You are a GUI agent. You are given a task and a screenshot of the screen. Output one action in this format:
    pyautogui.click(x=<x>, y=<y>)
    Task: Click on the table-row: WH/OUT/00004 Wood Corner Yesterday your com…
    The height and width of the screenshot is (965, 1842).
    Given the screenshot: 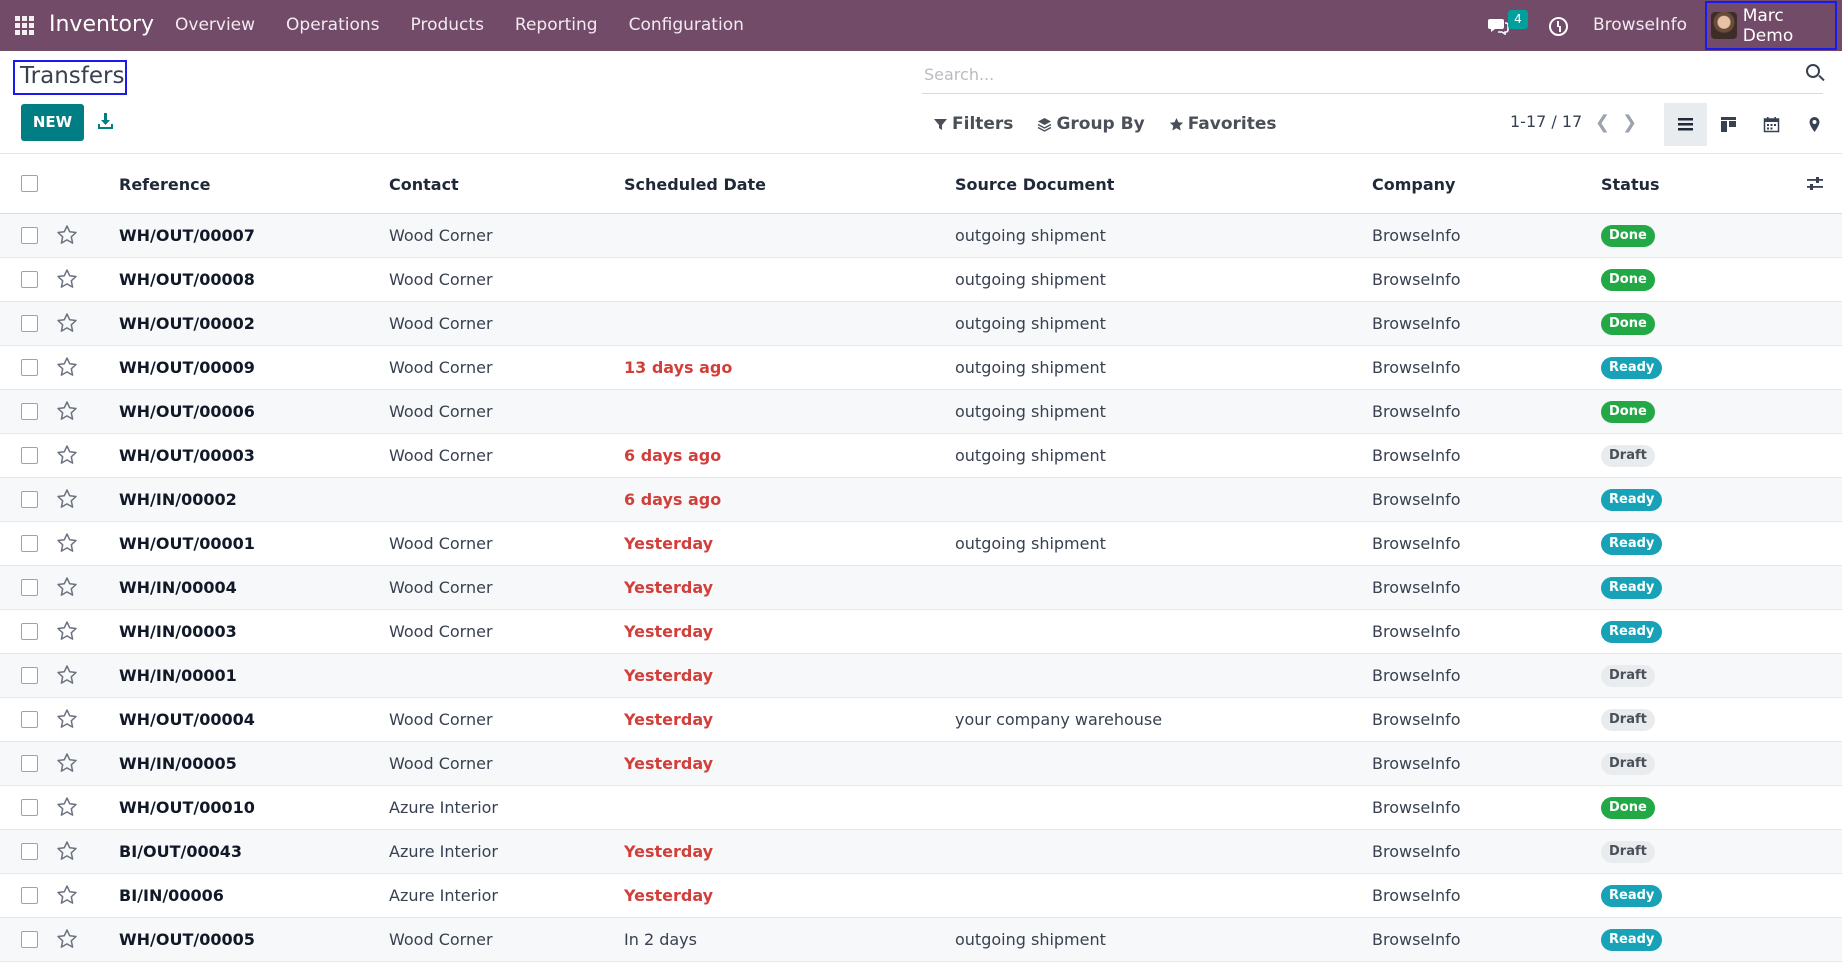 What is the action you would take?
    pyautogui.click(x=921, y=720)
    